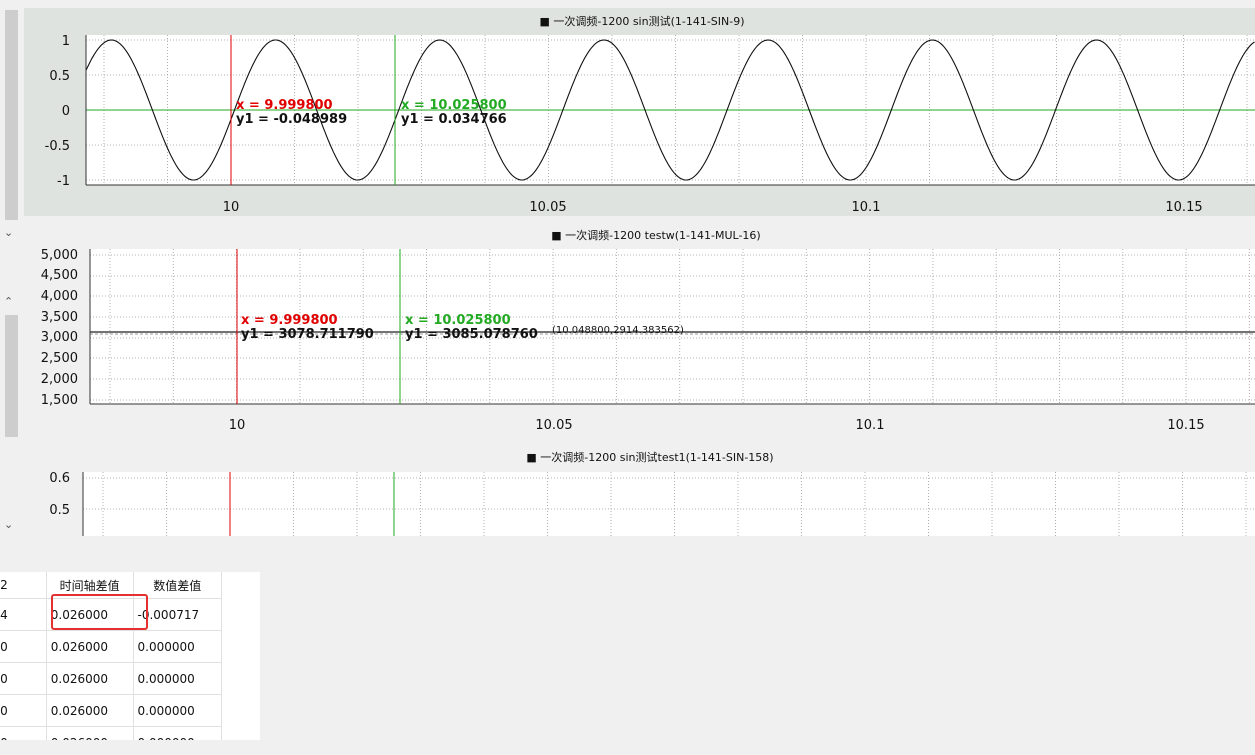  Describe the element at coordinates (9, 493) in the screenshot. I see `vertical-scrollbar-3: ⌄` at that location.